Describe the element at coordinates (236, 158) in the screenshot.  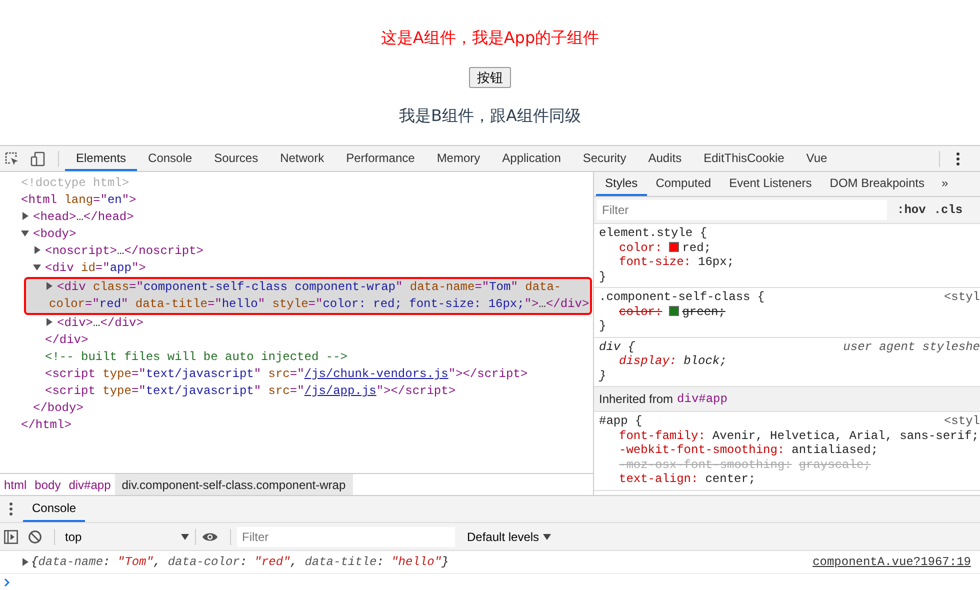
I see `devtools-tab: Sources` at that location.